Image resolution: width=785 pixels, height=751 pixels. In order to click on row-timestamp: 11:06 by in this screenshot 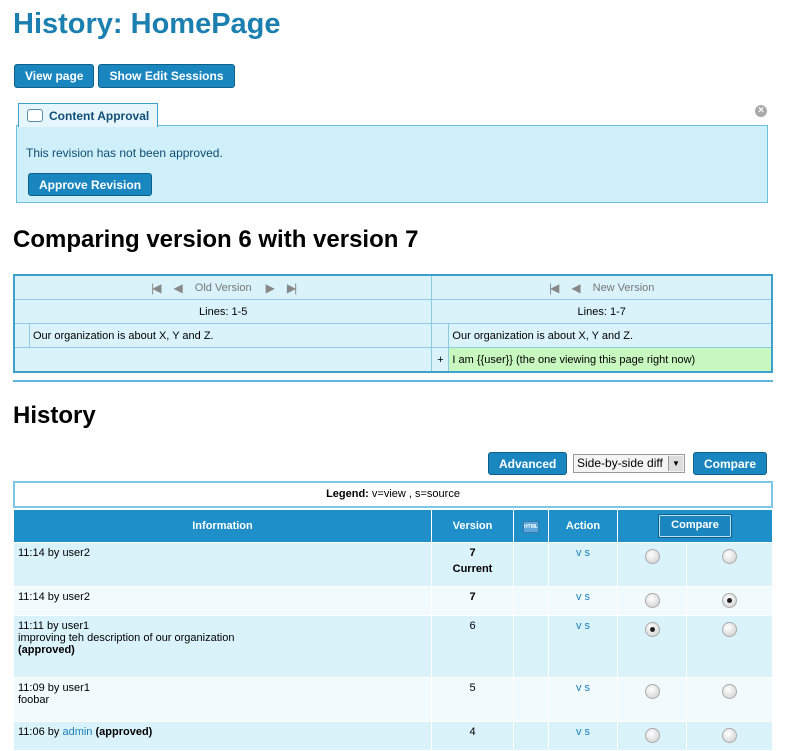, I will do `click(40, 732)`.